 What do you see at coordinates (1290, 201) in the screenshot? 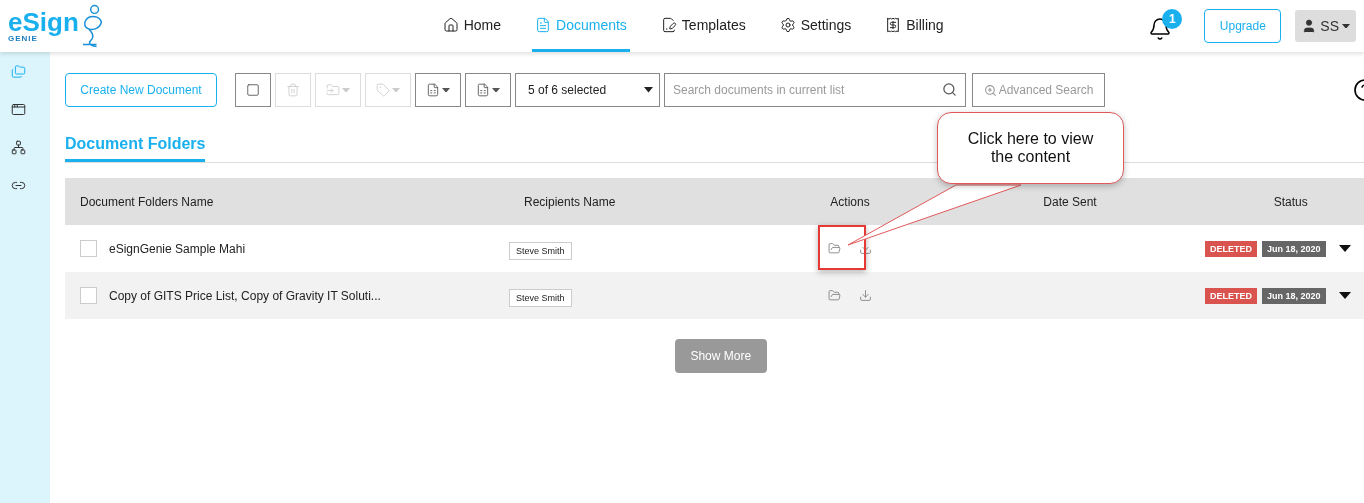
I see `column-header: Status` at bounding box center [1290, 201].